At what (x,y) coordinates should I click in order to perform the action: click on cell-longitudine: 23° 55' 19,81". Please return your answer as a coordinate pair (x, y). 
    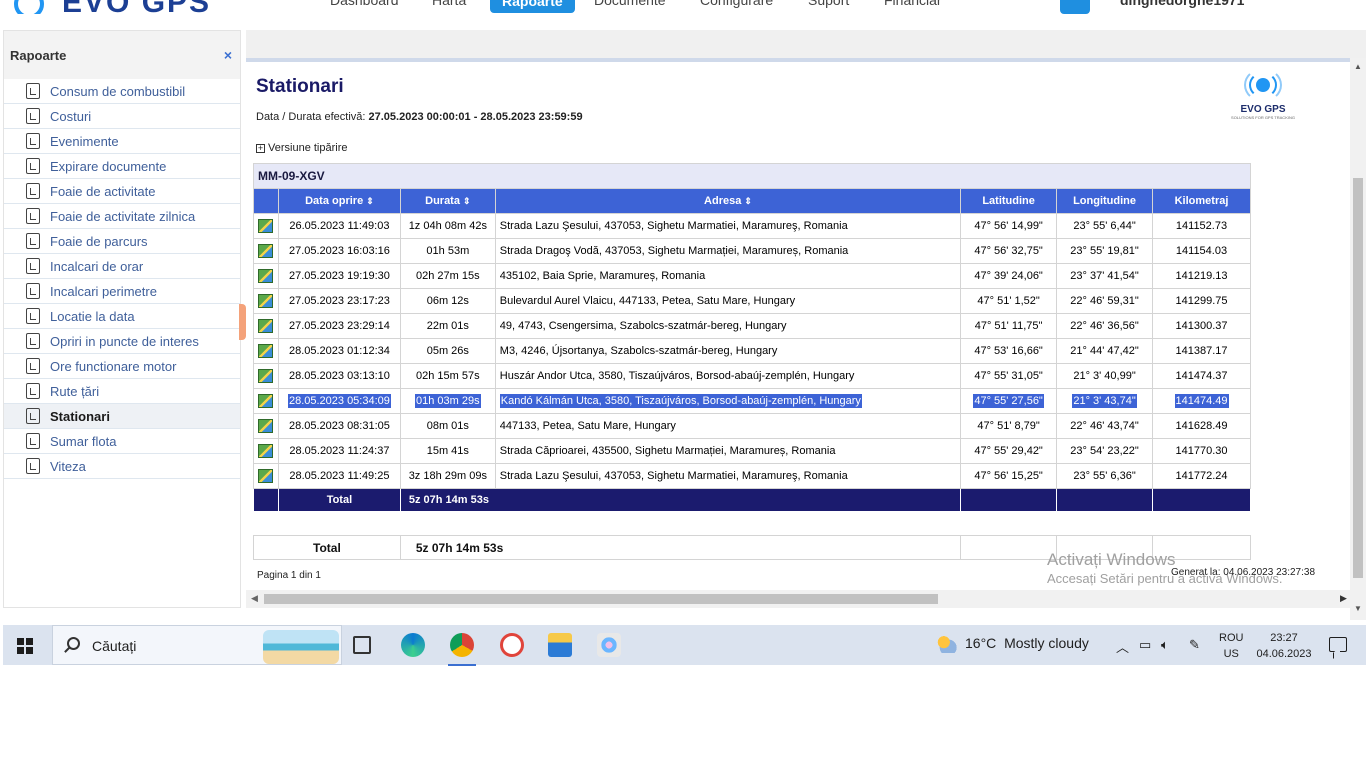
    Looking at the image, I should click on (1105, 251).